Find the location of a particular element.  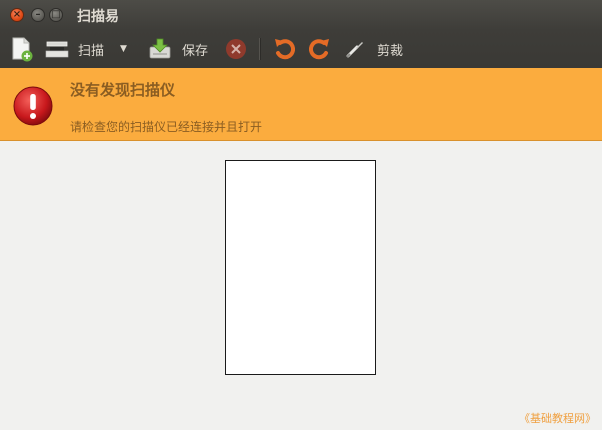

rotate-left-icon is located at coordinates (285, 49).